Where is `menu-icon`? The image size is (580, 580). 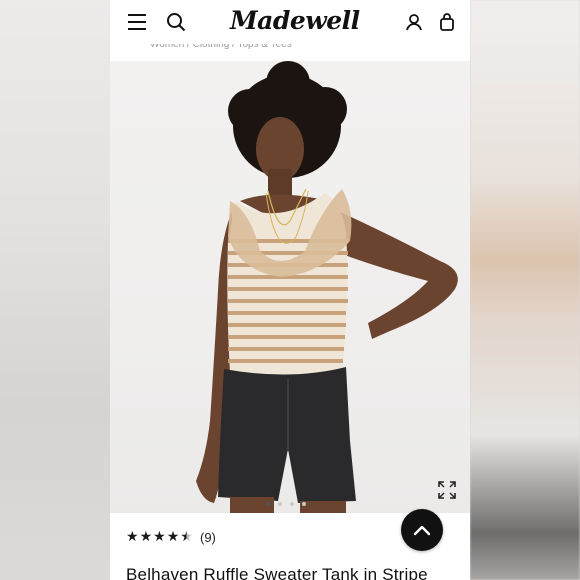 menu-icon is located at coordinates (137, 22).